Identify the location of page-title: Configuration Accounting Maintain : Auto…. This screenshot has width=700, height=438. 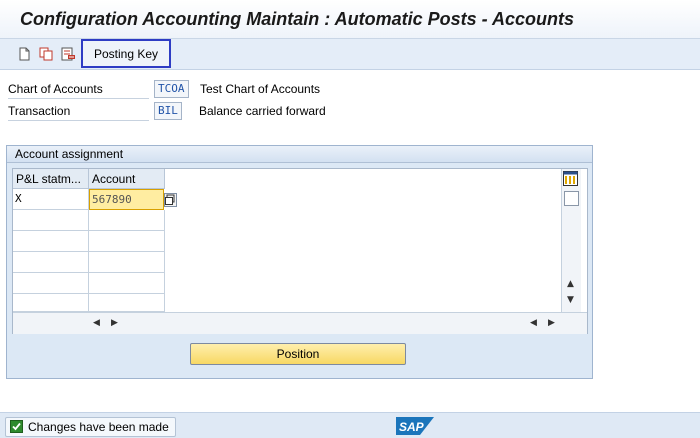
(297, 19).